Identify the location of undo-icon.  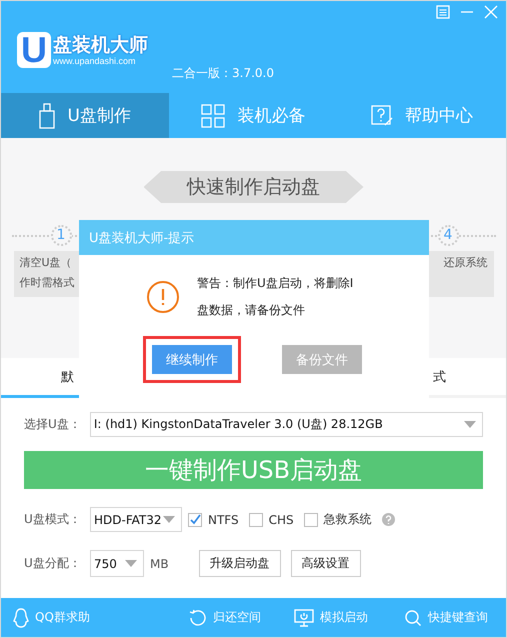
(197, 617).